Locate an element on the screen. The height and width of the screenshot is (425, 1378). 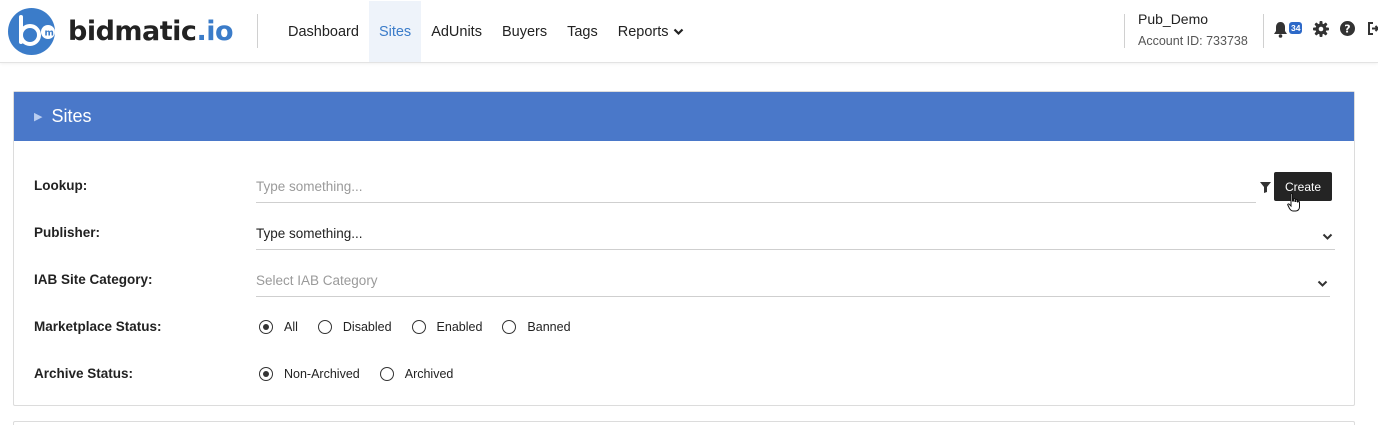
marketplace-enabled-radio: Enabled is located at coordinates (447, 327).